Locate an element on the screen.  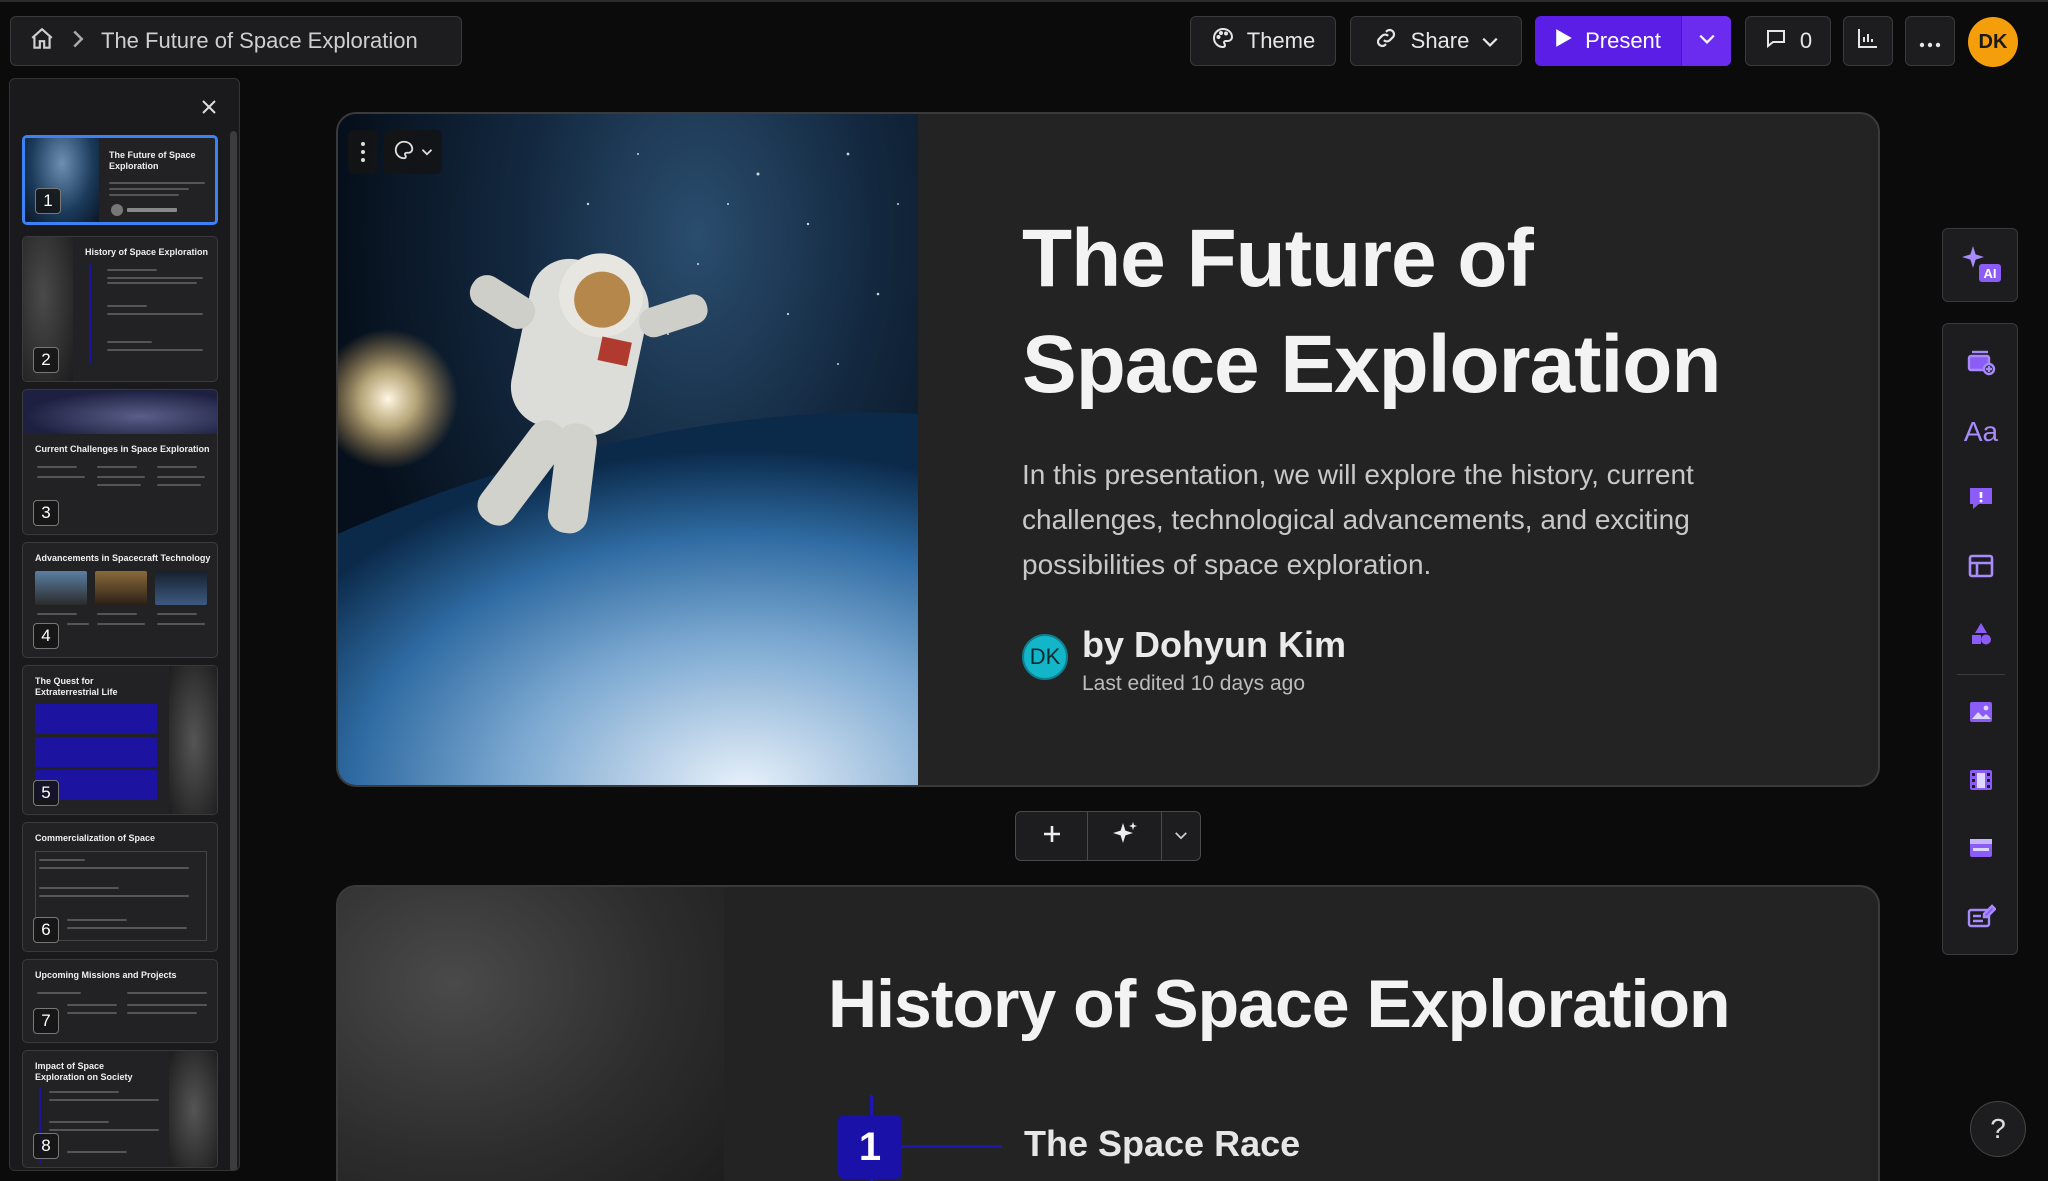
edit-form-icon is located at coordinates (1981, 918).